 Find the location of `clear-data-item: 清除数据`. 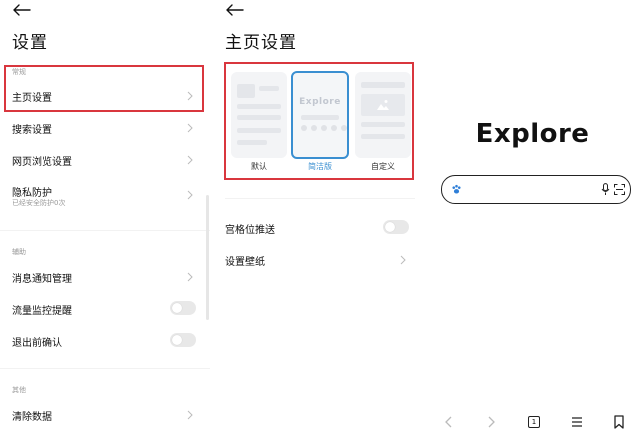

clear-data-item: 清除数据 is located at coordinates (106, 415).